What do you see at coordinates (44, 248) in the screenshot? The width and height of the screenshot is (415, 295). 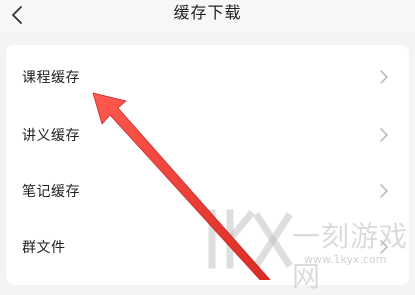 I see `menu-item-label: 群文件` at bounding box center [44, 248].